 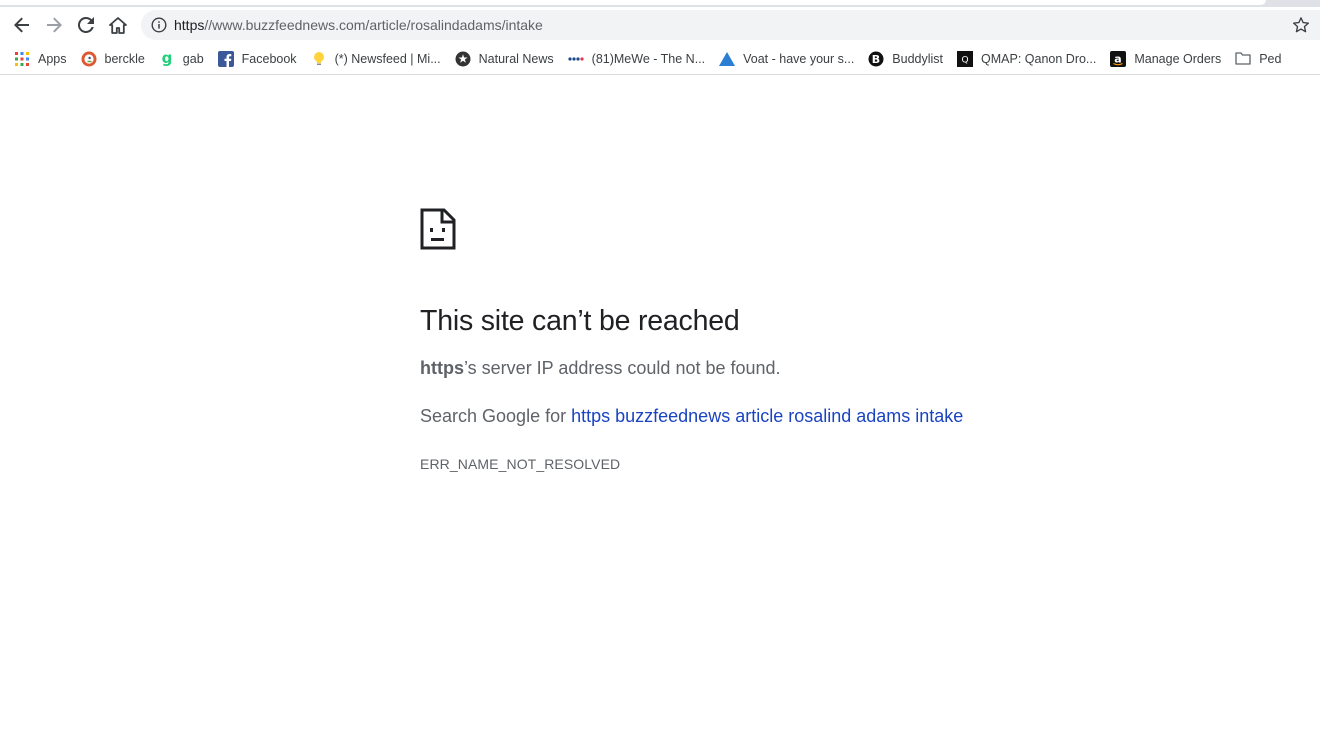 What do you see at coordinates (225, 58) in the screenshot?
I see `facebook-icon` at bounding box center [225, 58].